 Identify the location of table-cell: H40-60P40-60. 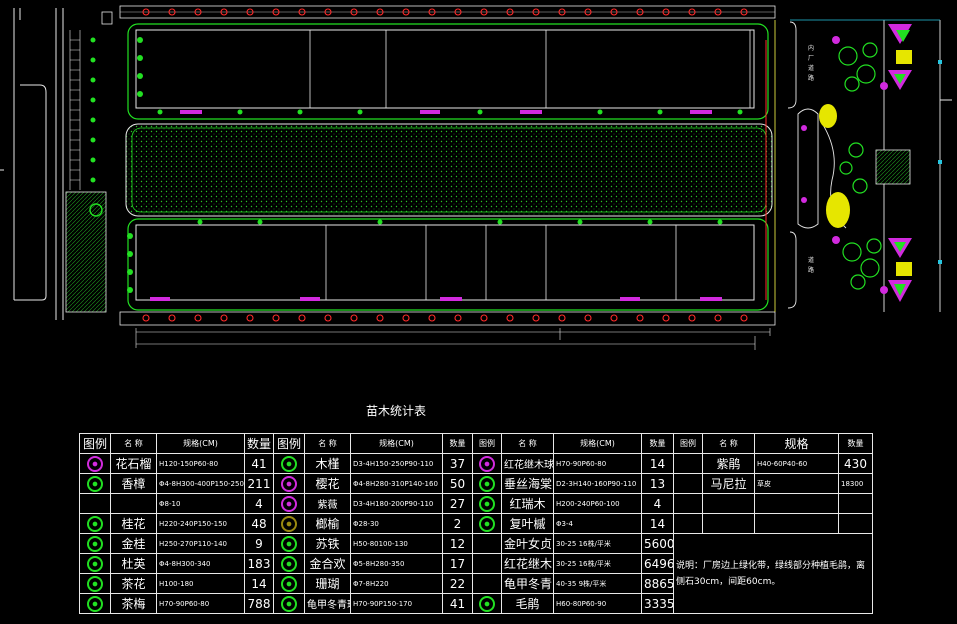
(796, 463).